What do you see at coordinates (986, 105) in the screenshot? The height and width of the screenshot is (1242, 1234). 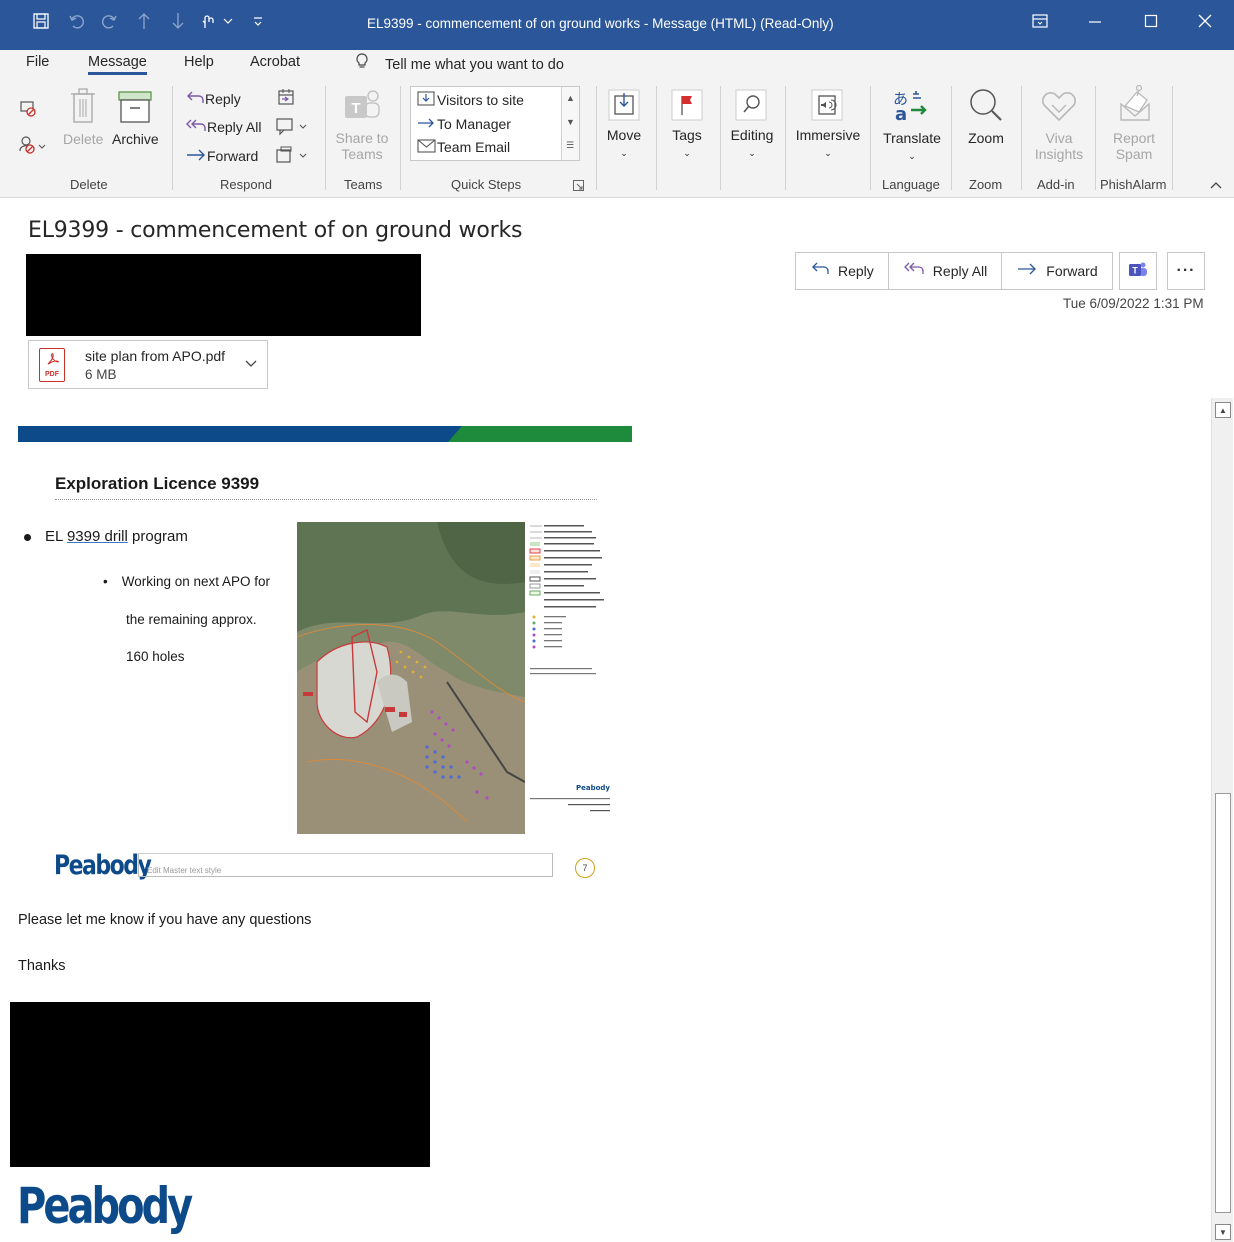 I see `zoom-icon` at bounding box center [986, 105].